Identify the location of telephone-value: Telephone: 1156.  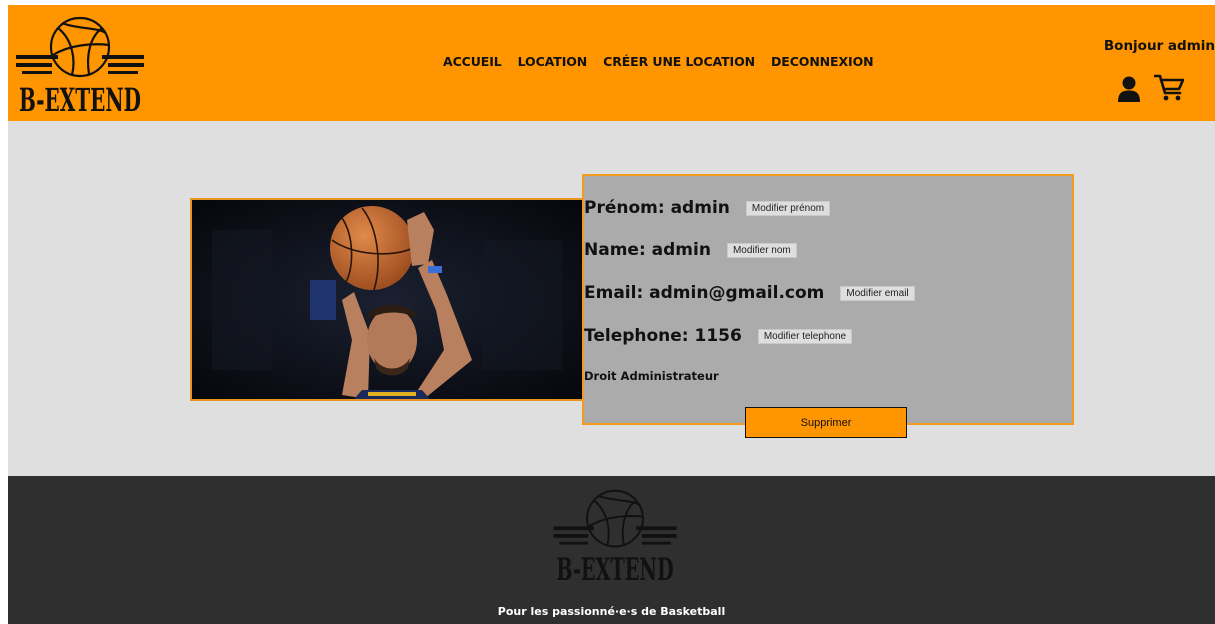
(663, 336).